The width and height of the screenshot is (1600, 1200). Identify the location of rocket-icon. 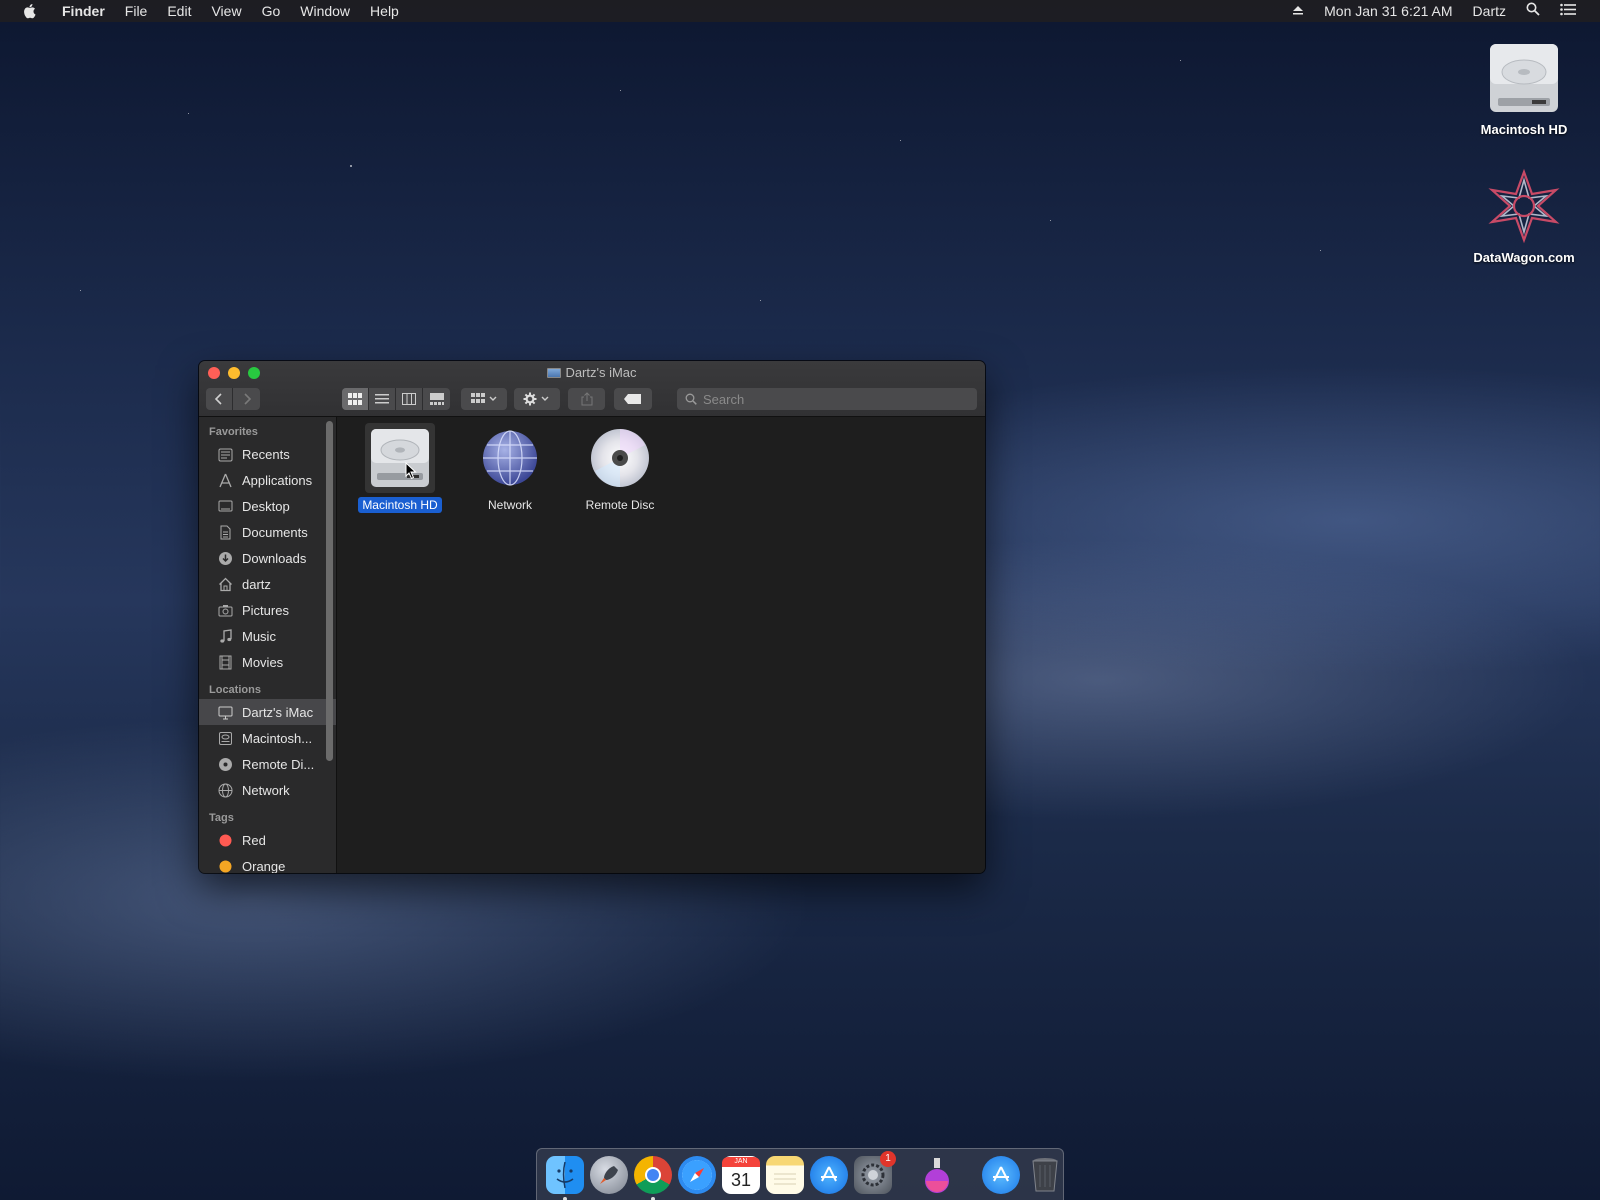
(609, 1174).